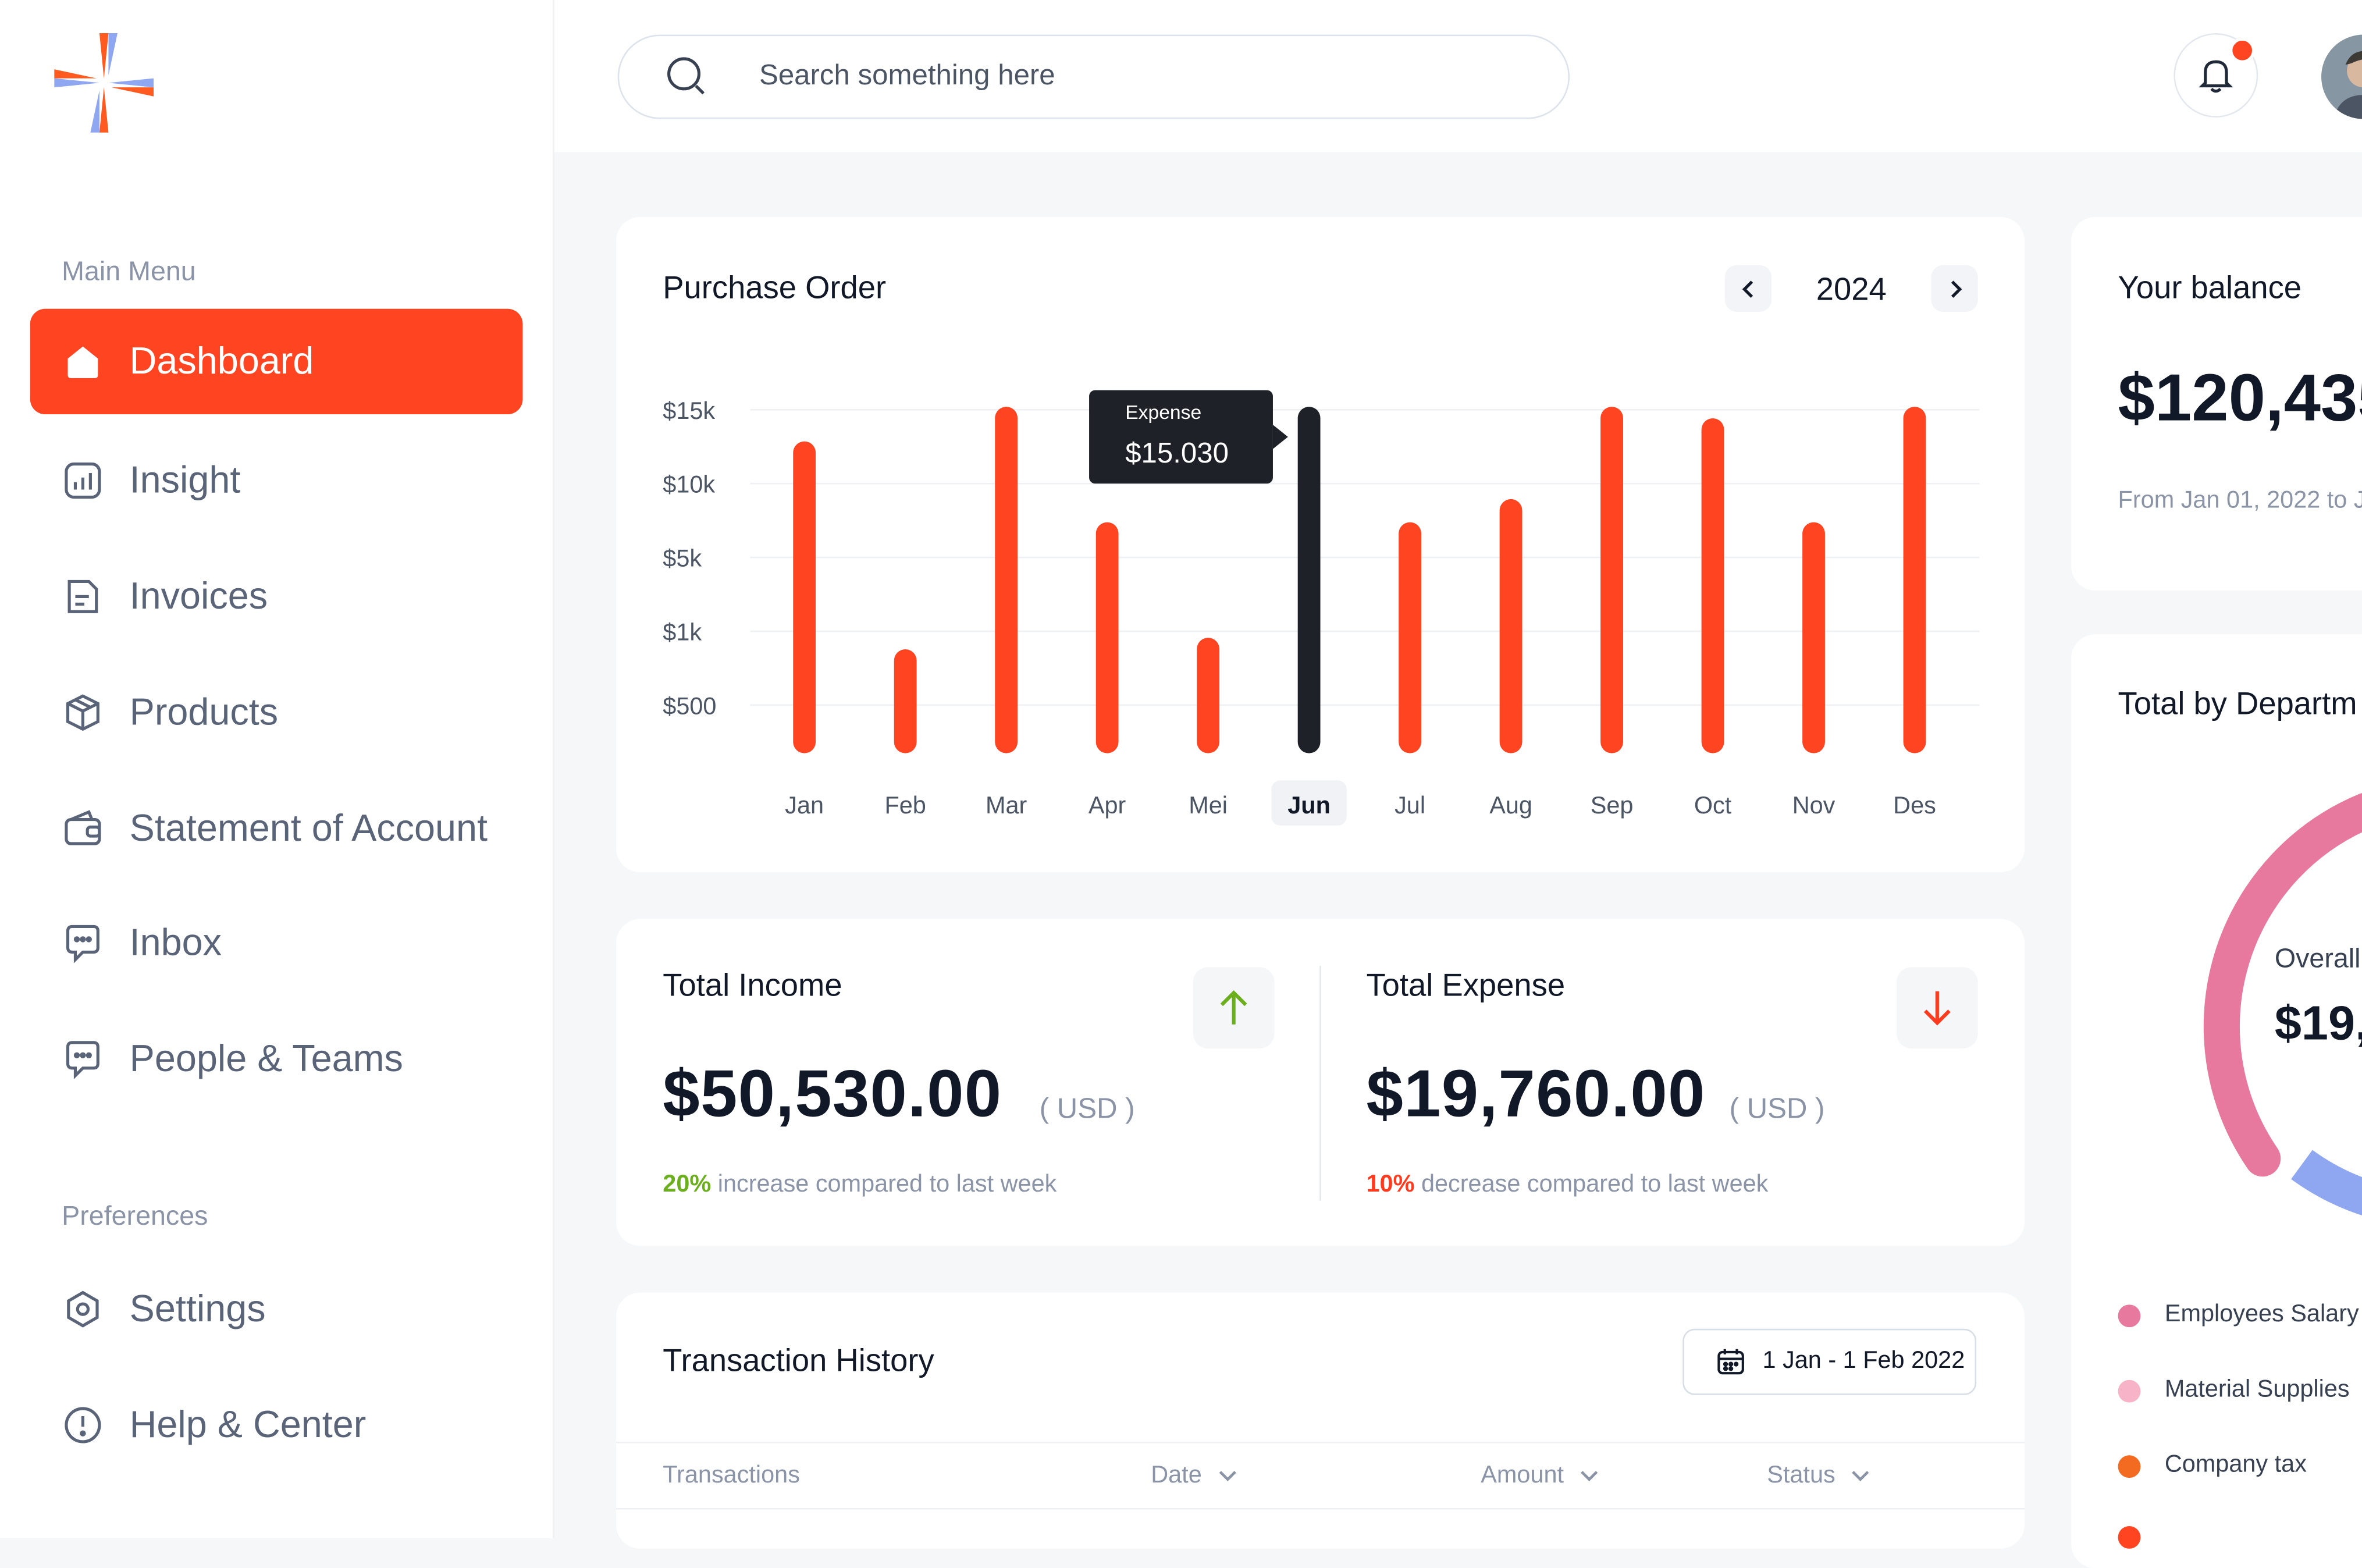 The image size is (2362, 1568). What do you see at coordinates (83, 828) in the screenshot?
I see `wallet-icon` at bounding box center [83, 828].